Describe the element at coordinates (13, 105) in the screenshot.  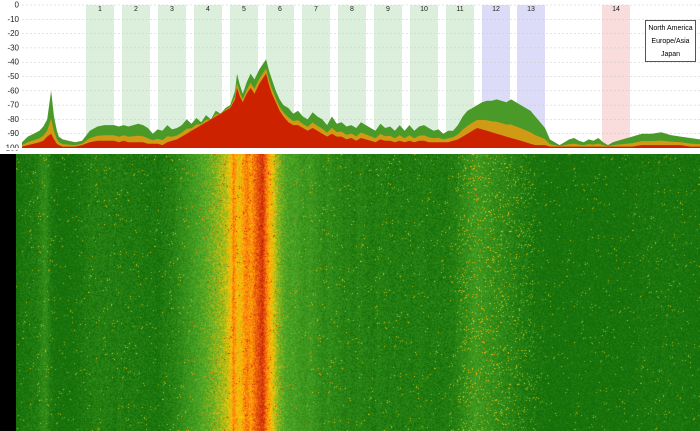
I see `y-tick-label: -70` at that location.